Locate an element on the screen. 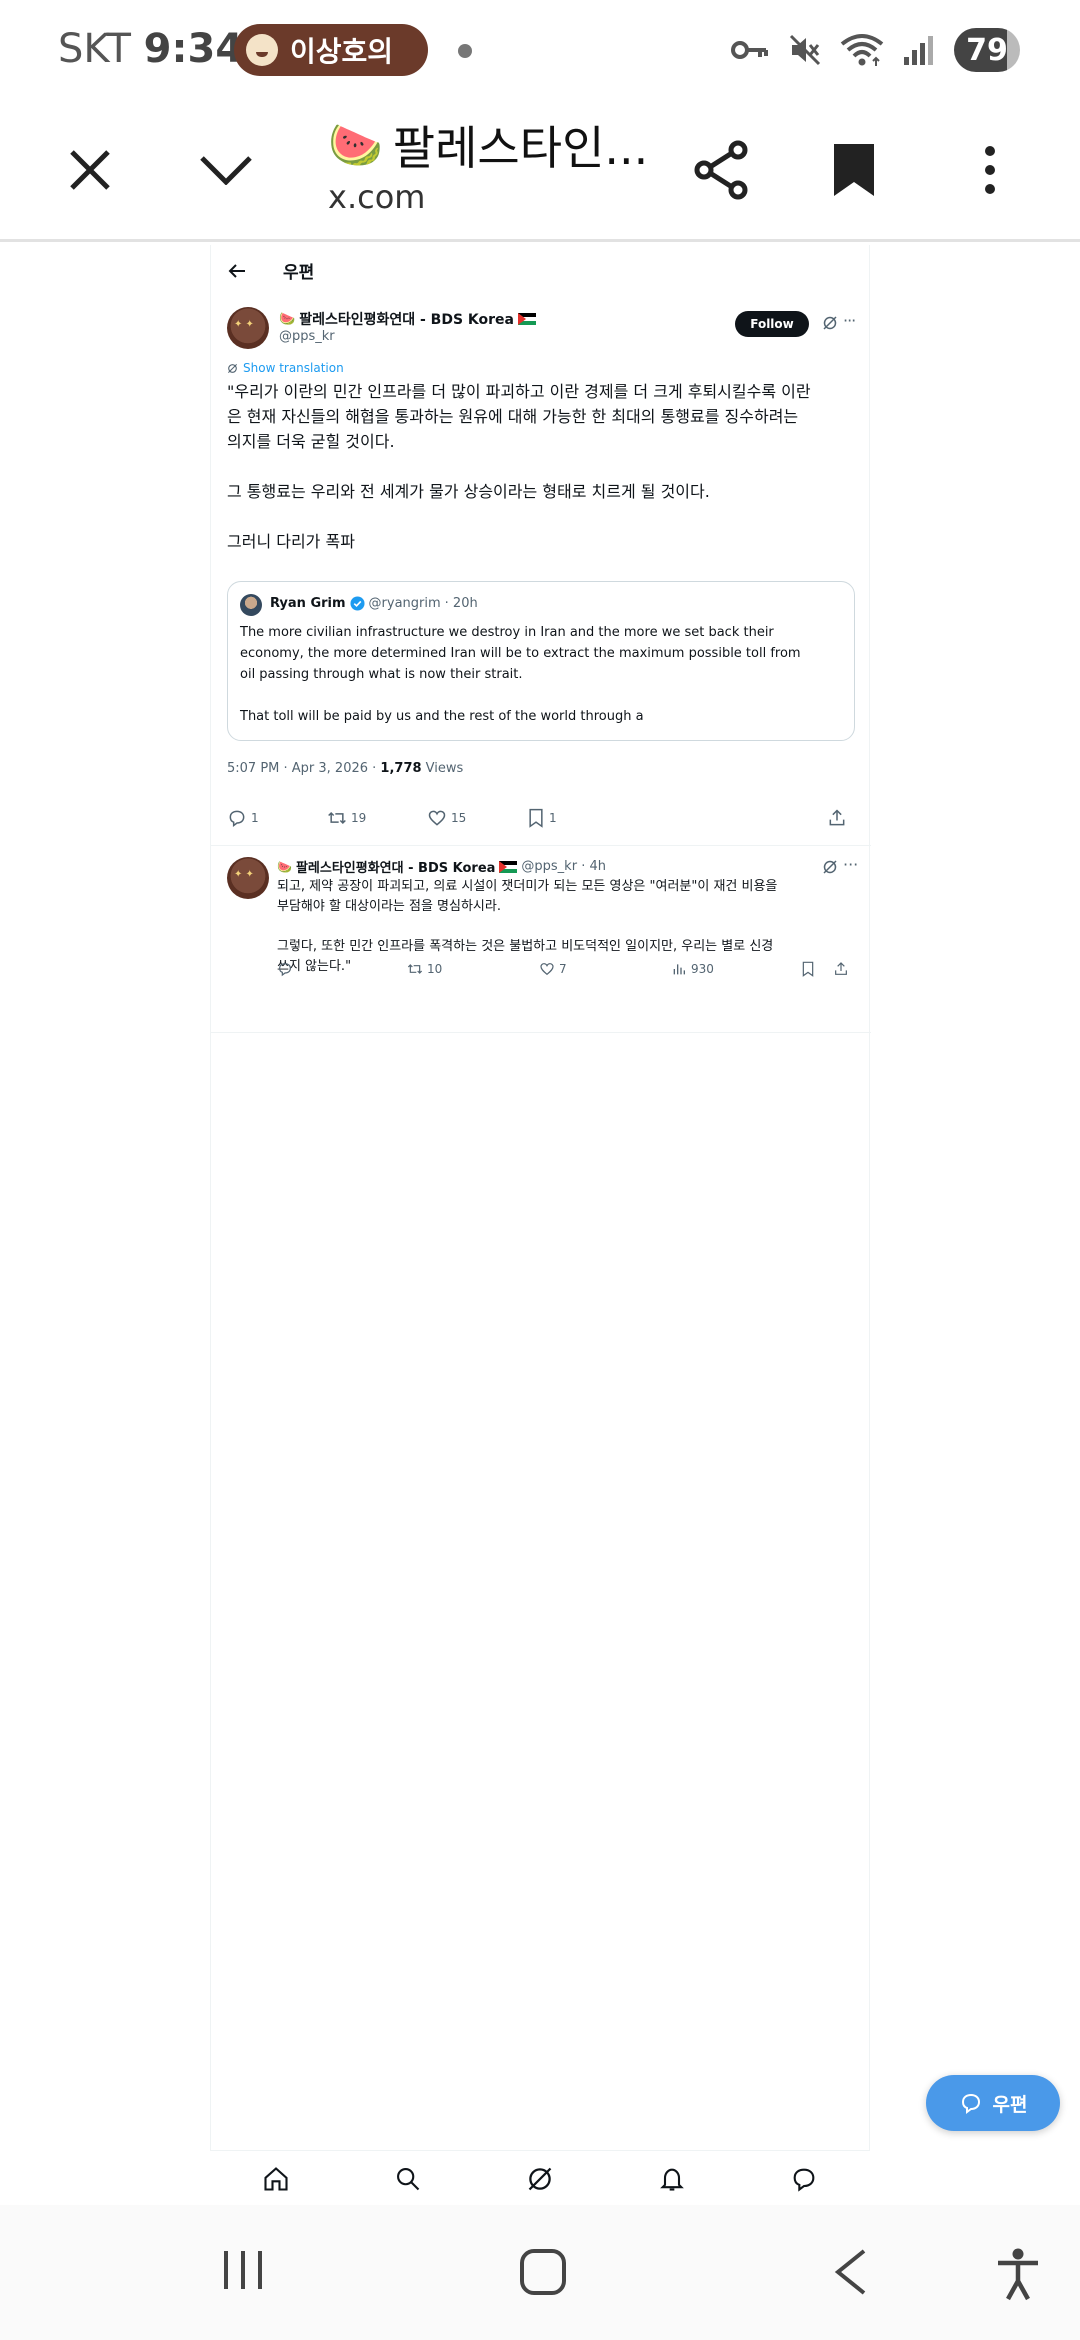 This screenshot has height=2340, width=1080. views-count: 1,778 is located at coordinates (401, 768).